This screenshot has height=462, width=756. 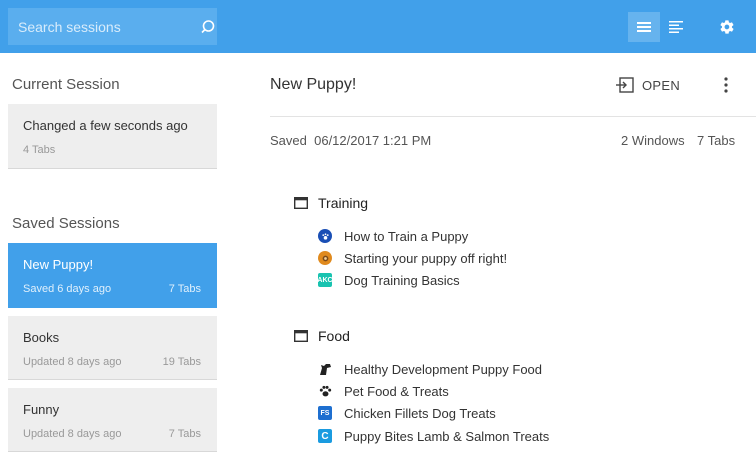 I want to click on current-session-title: Changed a few seconds ago, so click(x=105, y=125).